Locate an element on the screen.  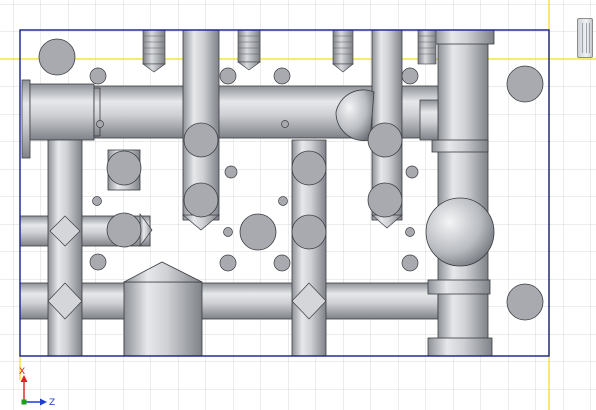
z-axis-label: Z is located at coordinates (52, 403).